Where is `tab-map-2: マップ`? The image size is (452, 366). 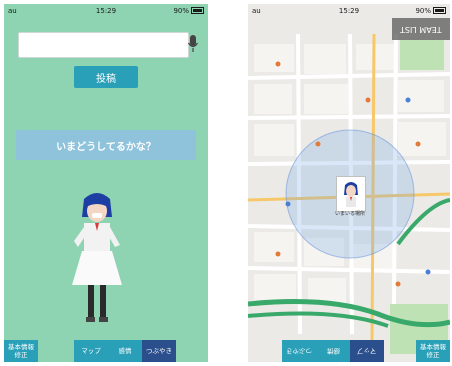 tab-map-2: マップ is located at coordinates (367, 351).